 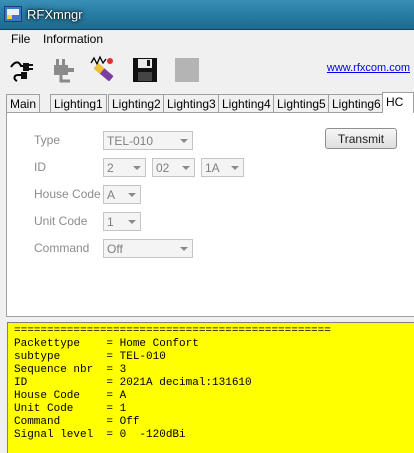 I want to click on tab-lighting1: Lighting1, so click(x=78, y=103).